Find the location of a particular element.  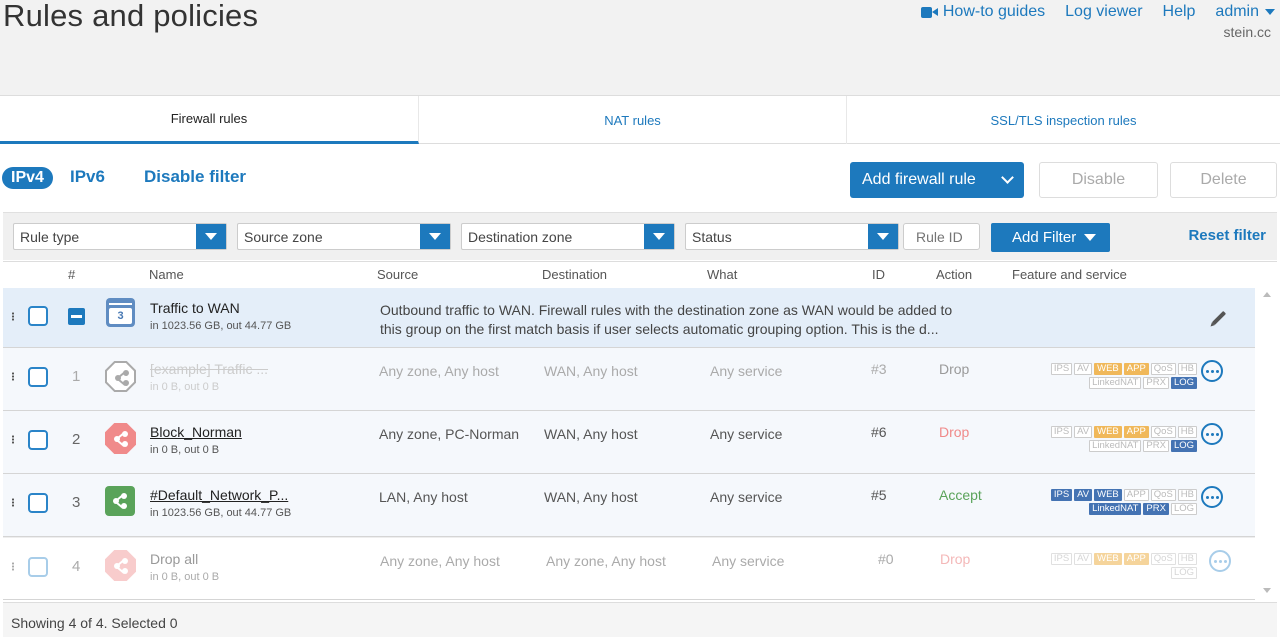

rule-id: #0 is located at coordinates (886, 559).